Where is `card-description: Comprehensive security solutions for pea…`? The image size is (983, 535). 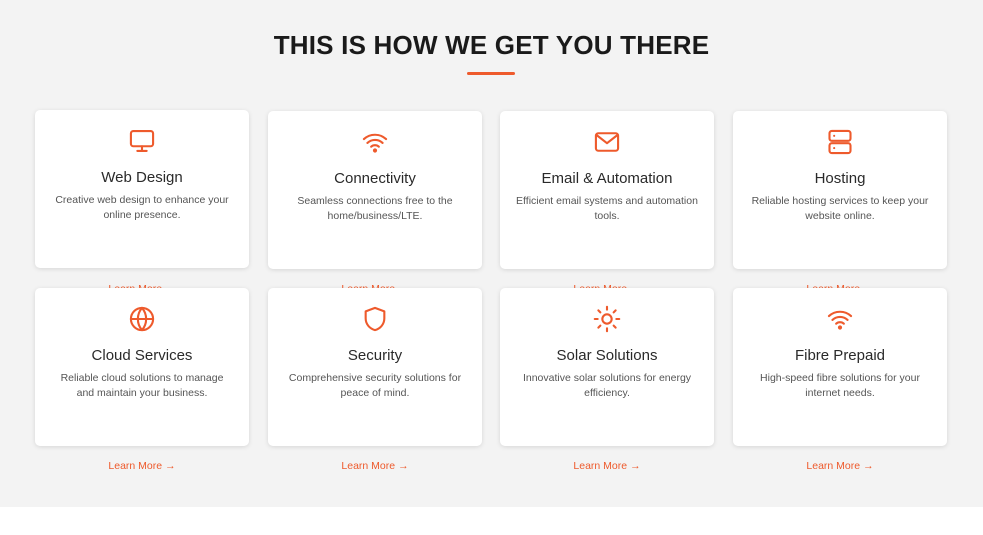 card-description: Comprehensive security solutions for pea… is located at coordinates (375, 385).